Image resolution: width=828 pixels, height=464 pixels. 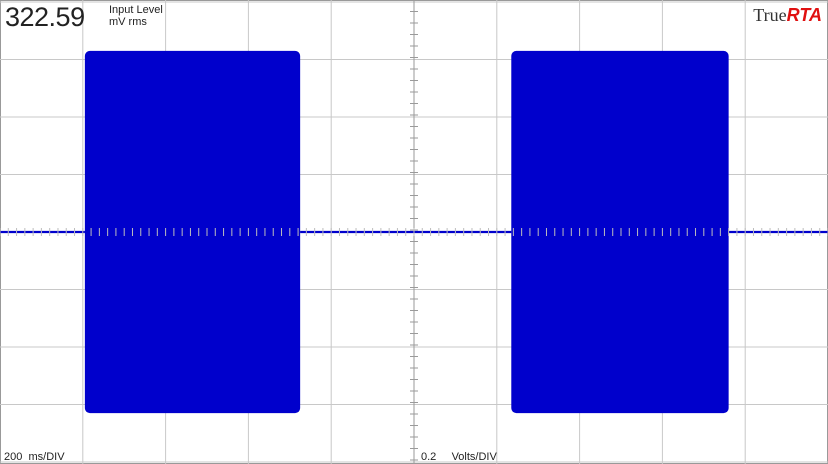 I want to click on brand-true: True, so click(x=770, y=15).